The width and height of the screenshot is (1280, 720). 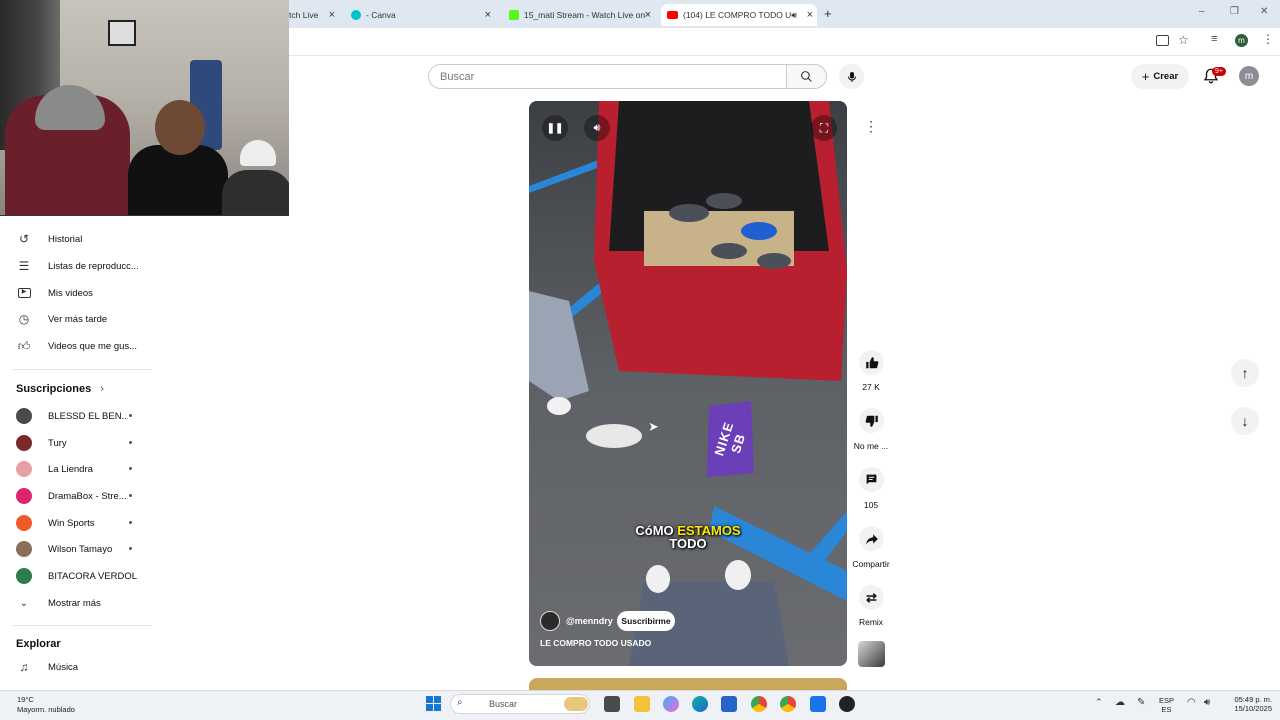 I want to click on pen-icon: ✎, so click(x=1141, y=702).